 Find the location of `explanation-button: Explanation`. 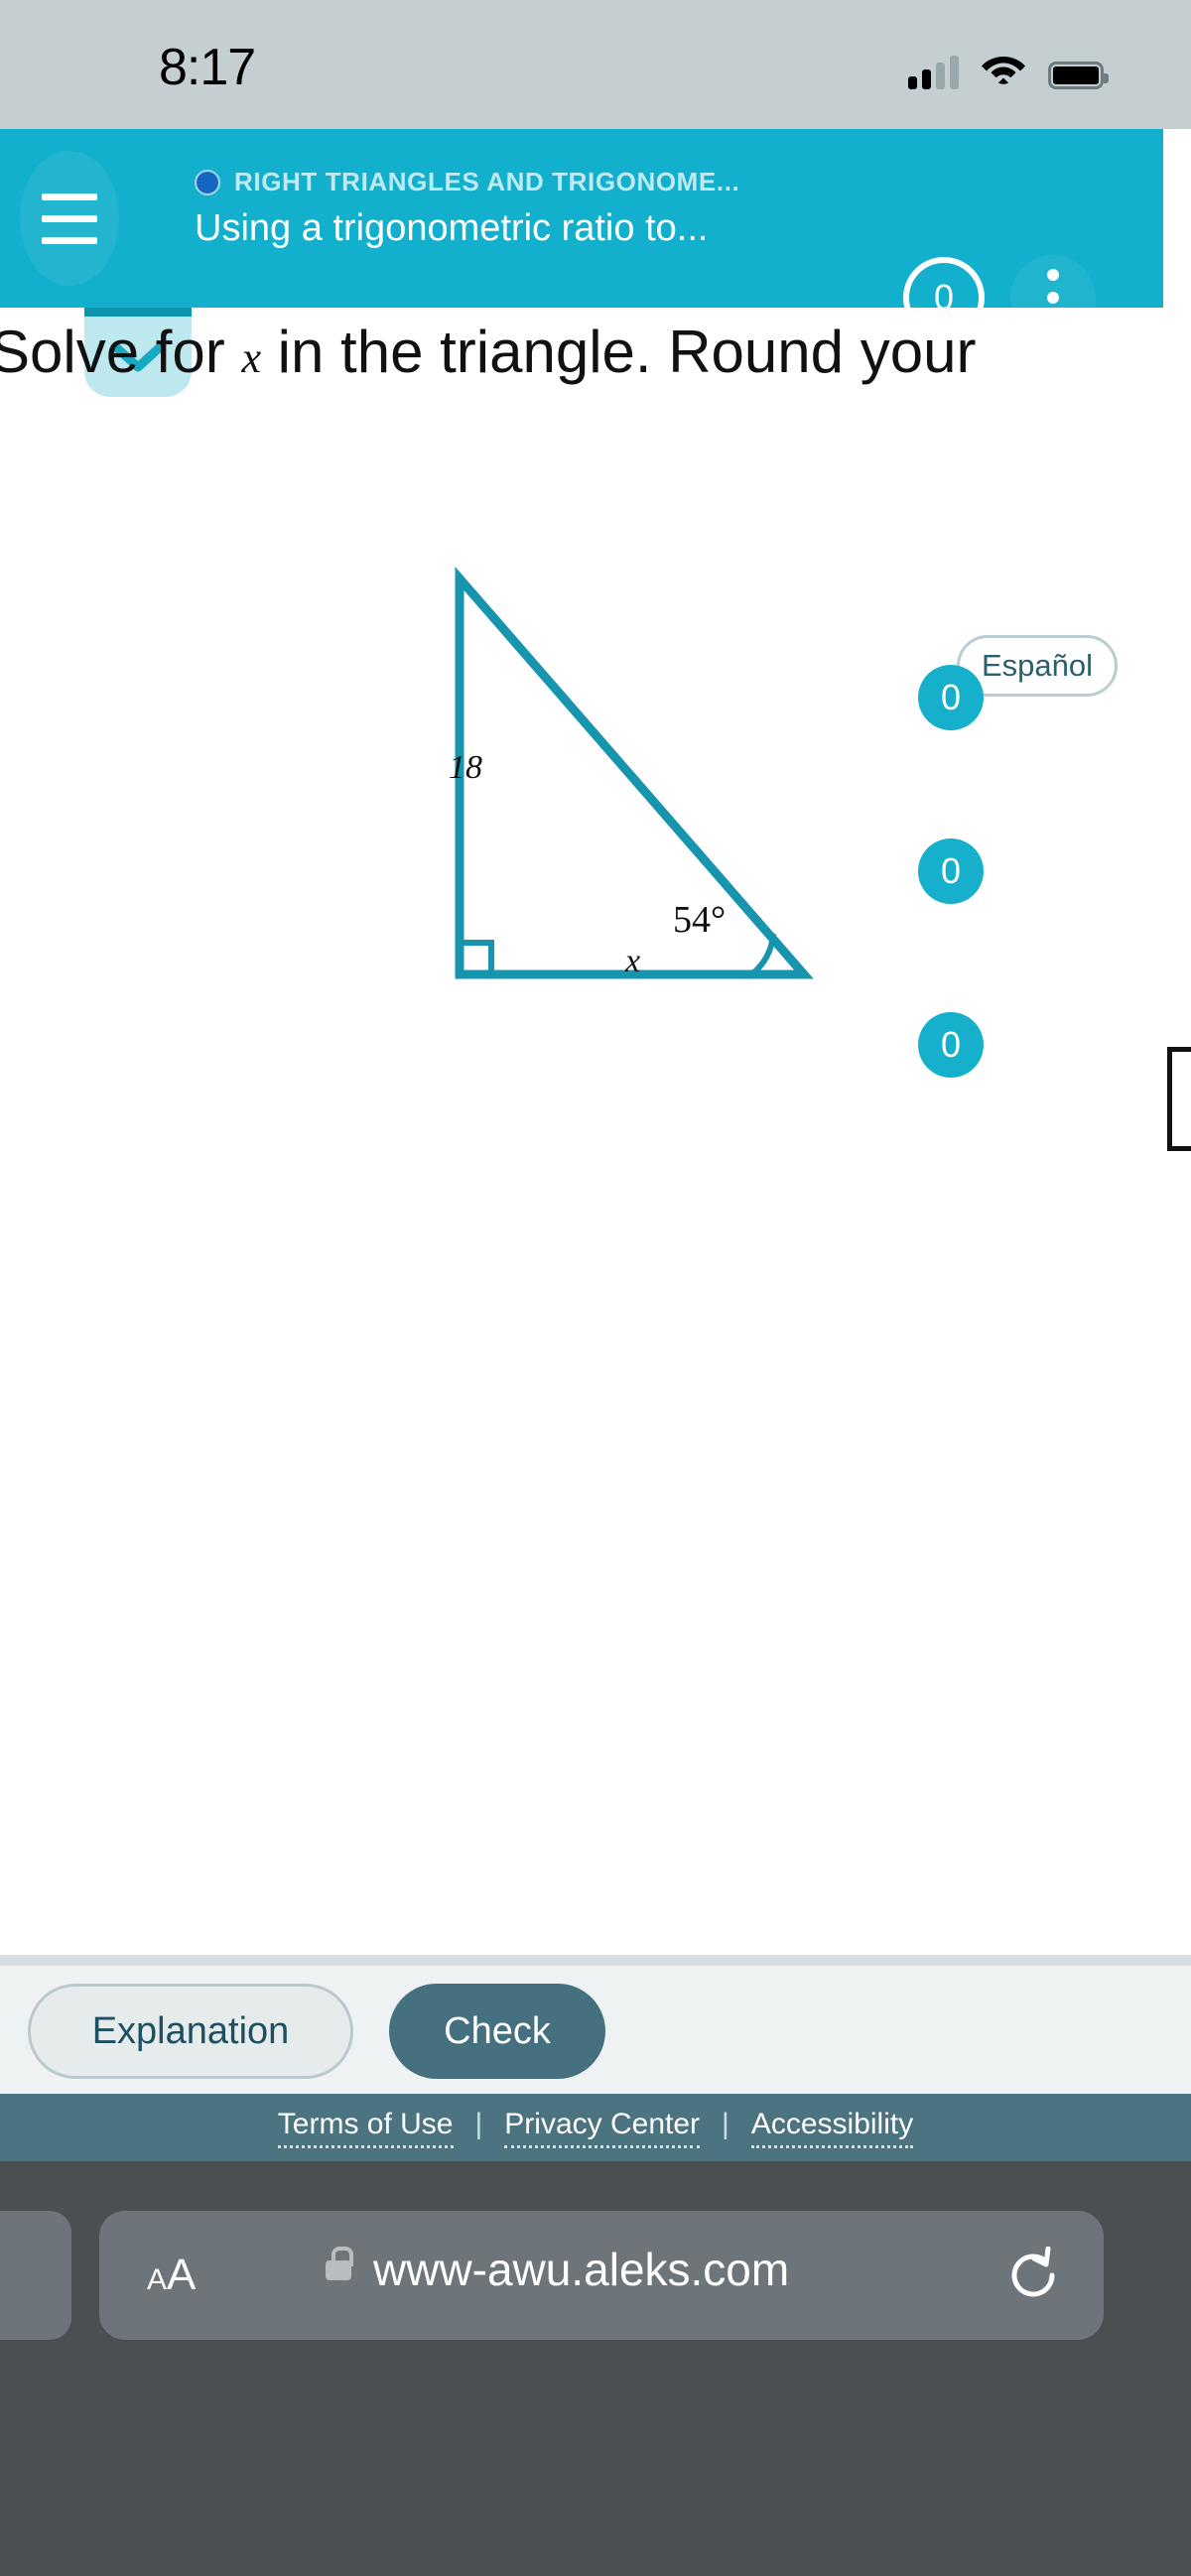

explanation-button: Explanation is located at coordinates (190, 2032).